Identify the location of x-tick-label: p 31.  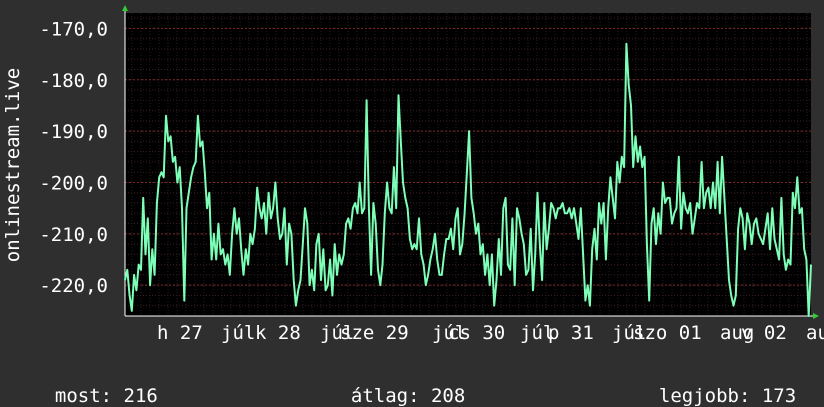
(571, 333).